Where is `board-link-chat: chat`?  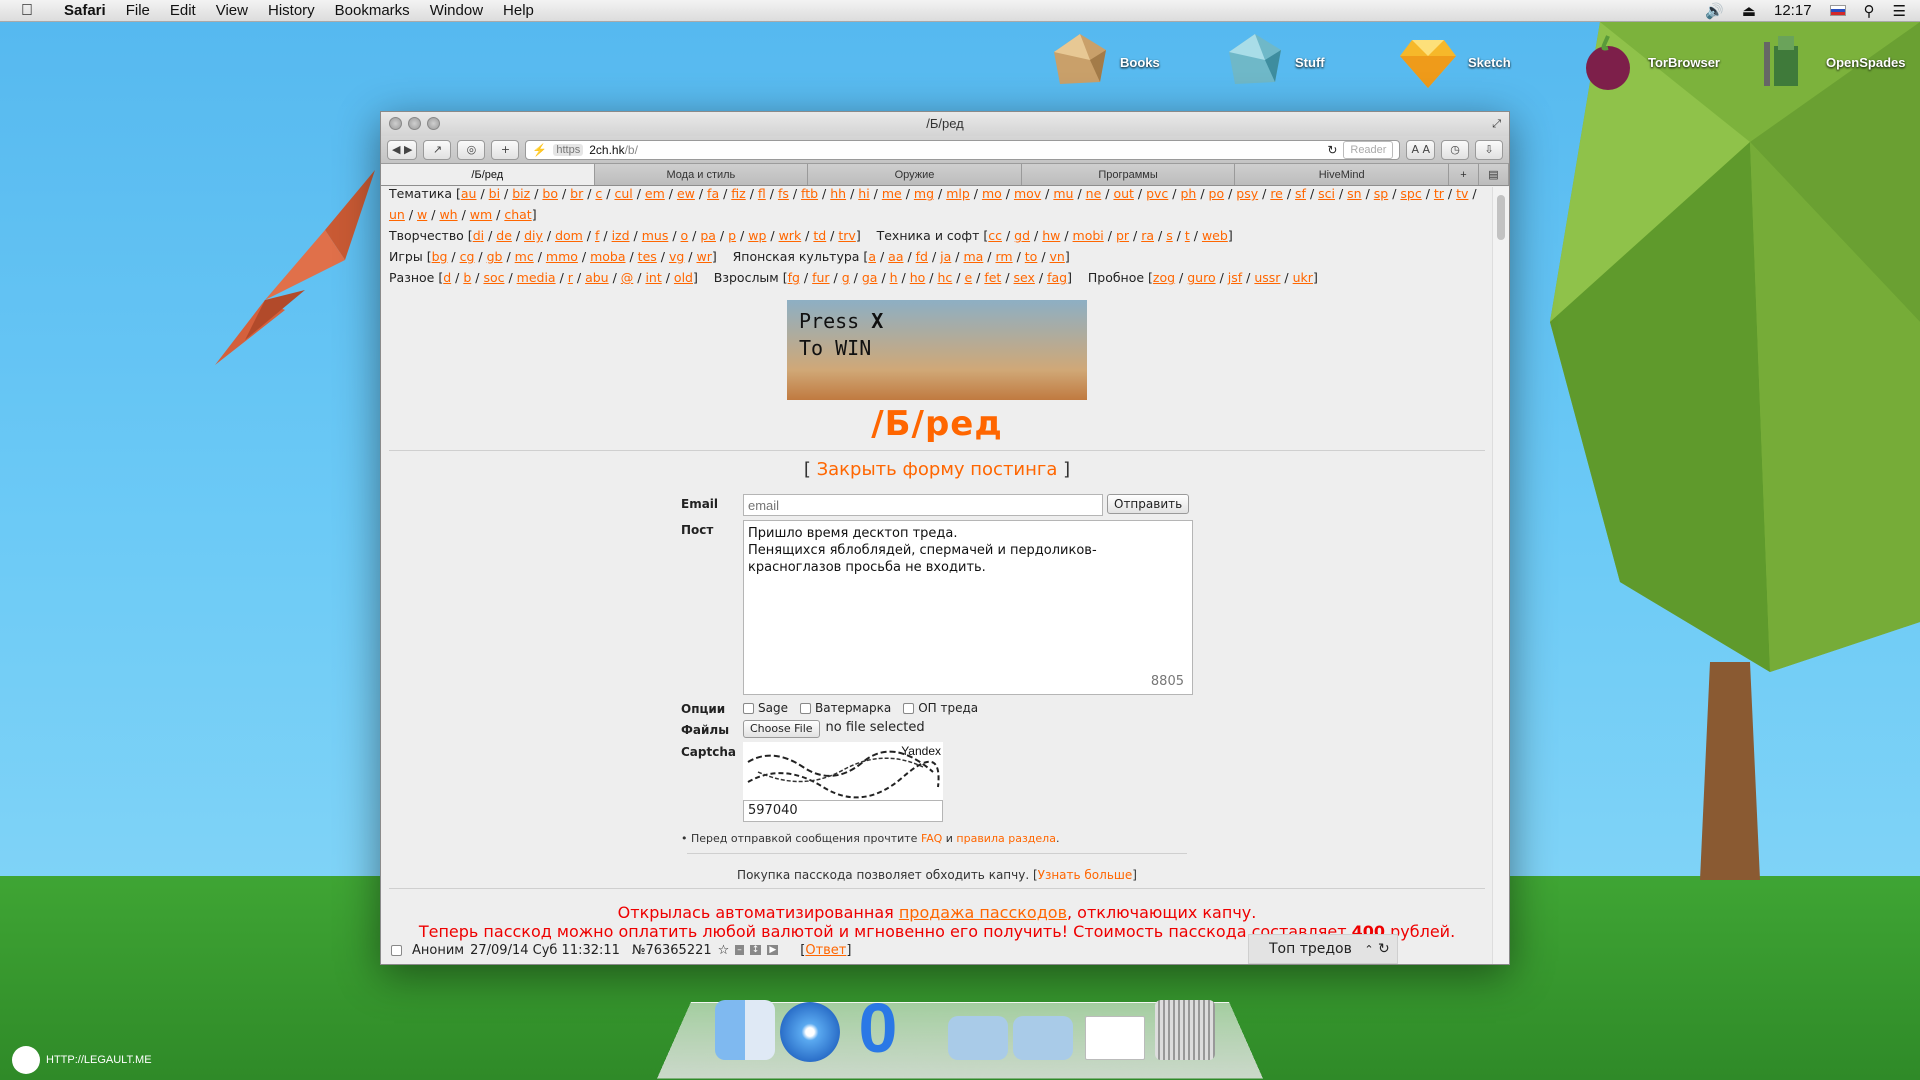
board-link-chat: chat is located at coordinates (517, 214).